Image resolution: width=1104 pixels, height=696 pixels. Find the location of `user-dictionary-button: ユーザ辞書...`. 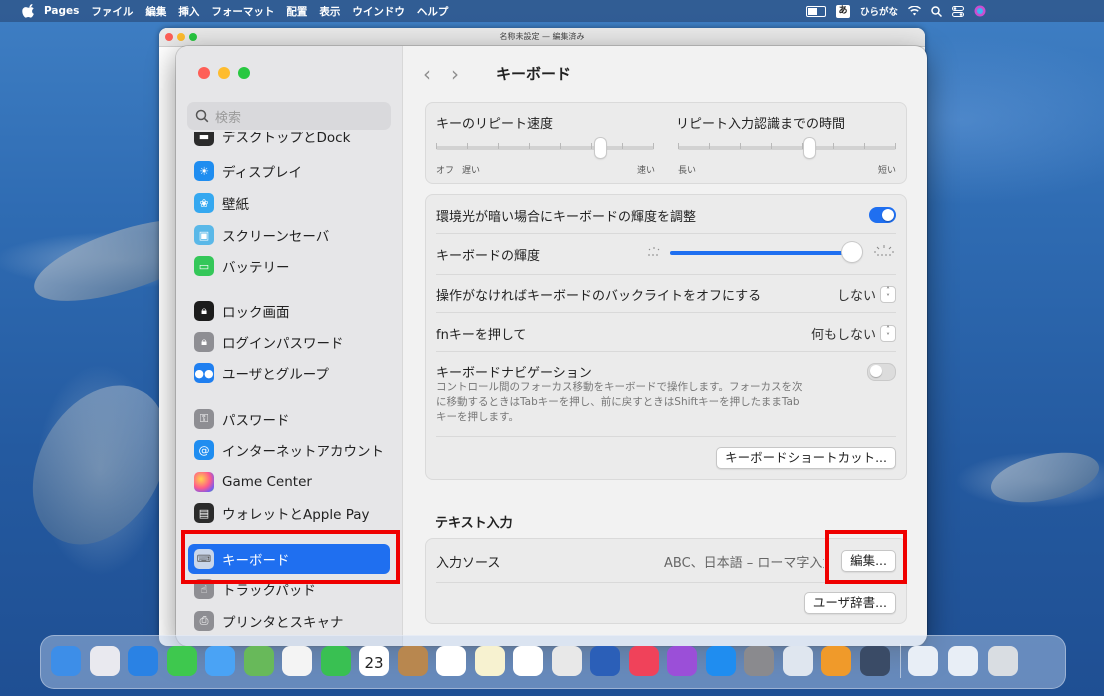

user-dictionary-button: ユーザ辞書... is located at coordinates (849, 603).